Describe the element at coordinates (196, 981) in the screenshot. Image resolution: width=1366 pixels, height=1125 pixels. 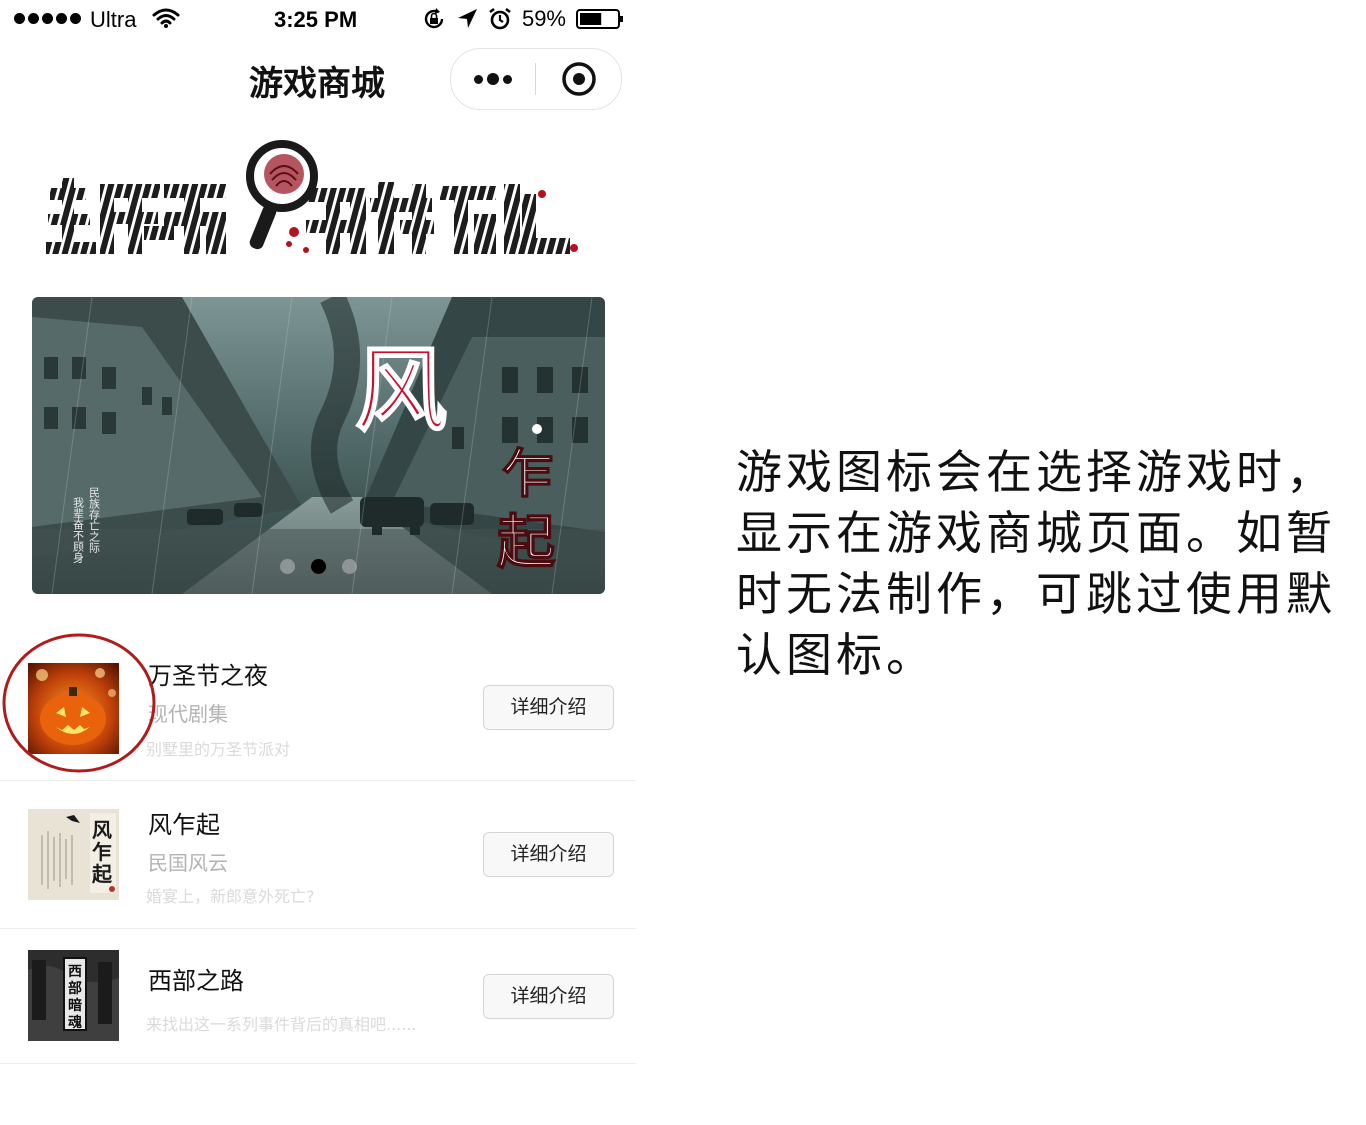
I see `game-title: 西部之路` at that location.